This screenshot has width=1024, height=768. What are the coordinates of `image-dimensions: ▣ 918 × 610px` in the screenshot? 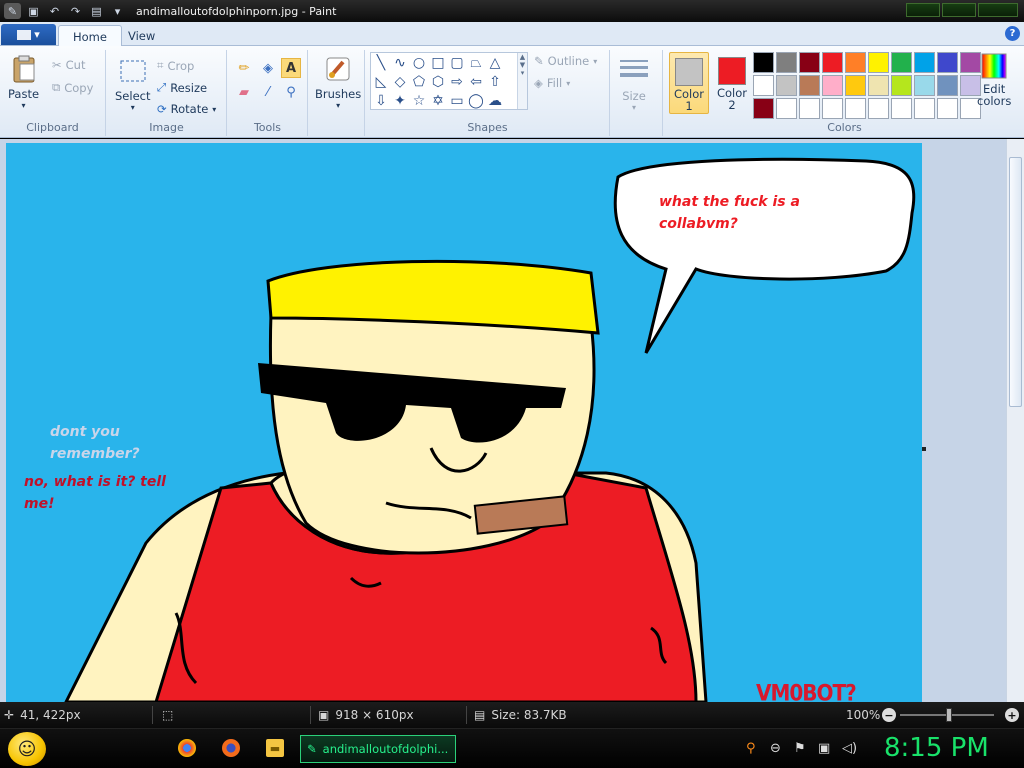 It's located at (366, 715).